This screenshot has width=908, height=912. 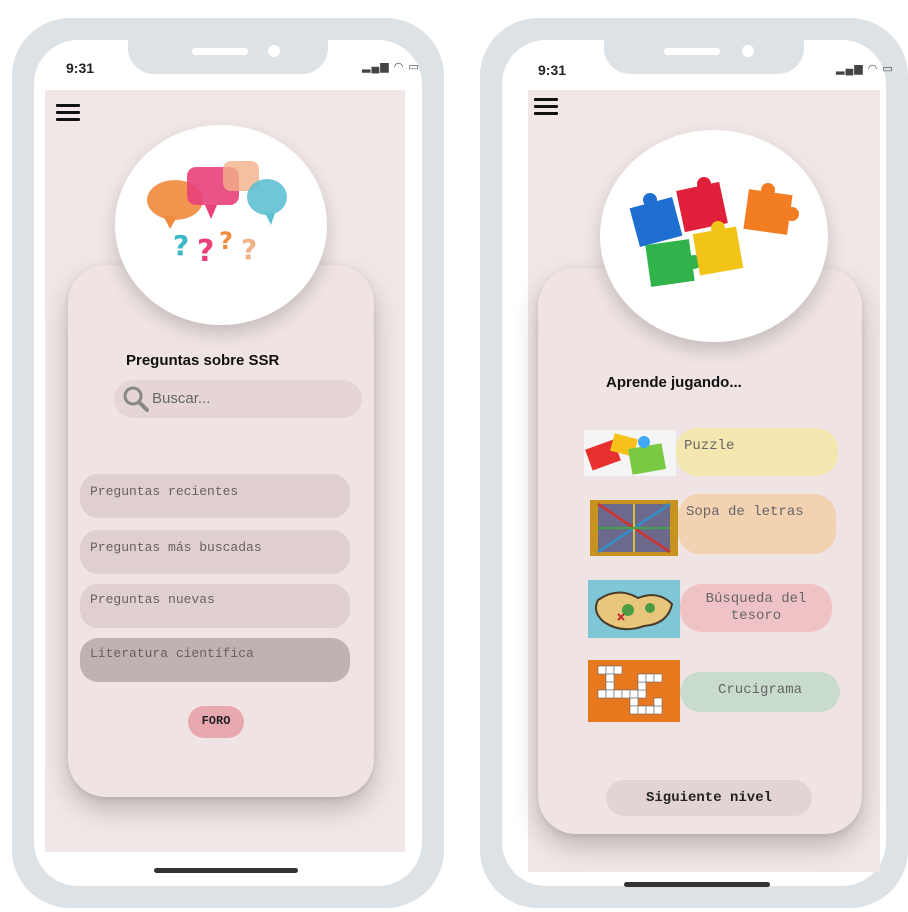 What do you see at coordinates (220, 51) in the screenshot?
I see `left-speaker` at bounding box center [220, 51].